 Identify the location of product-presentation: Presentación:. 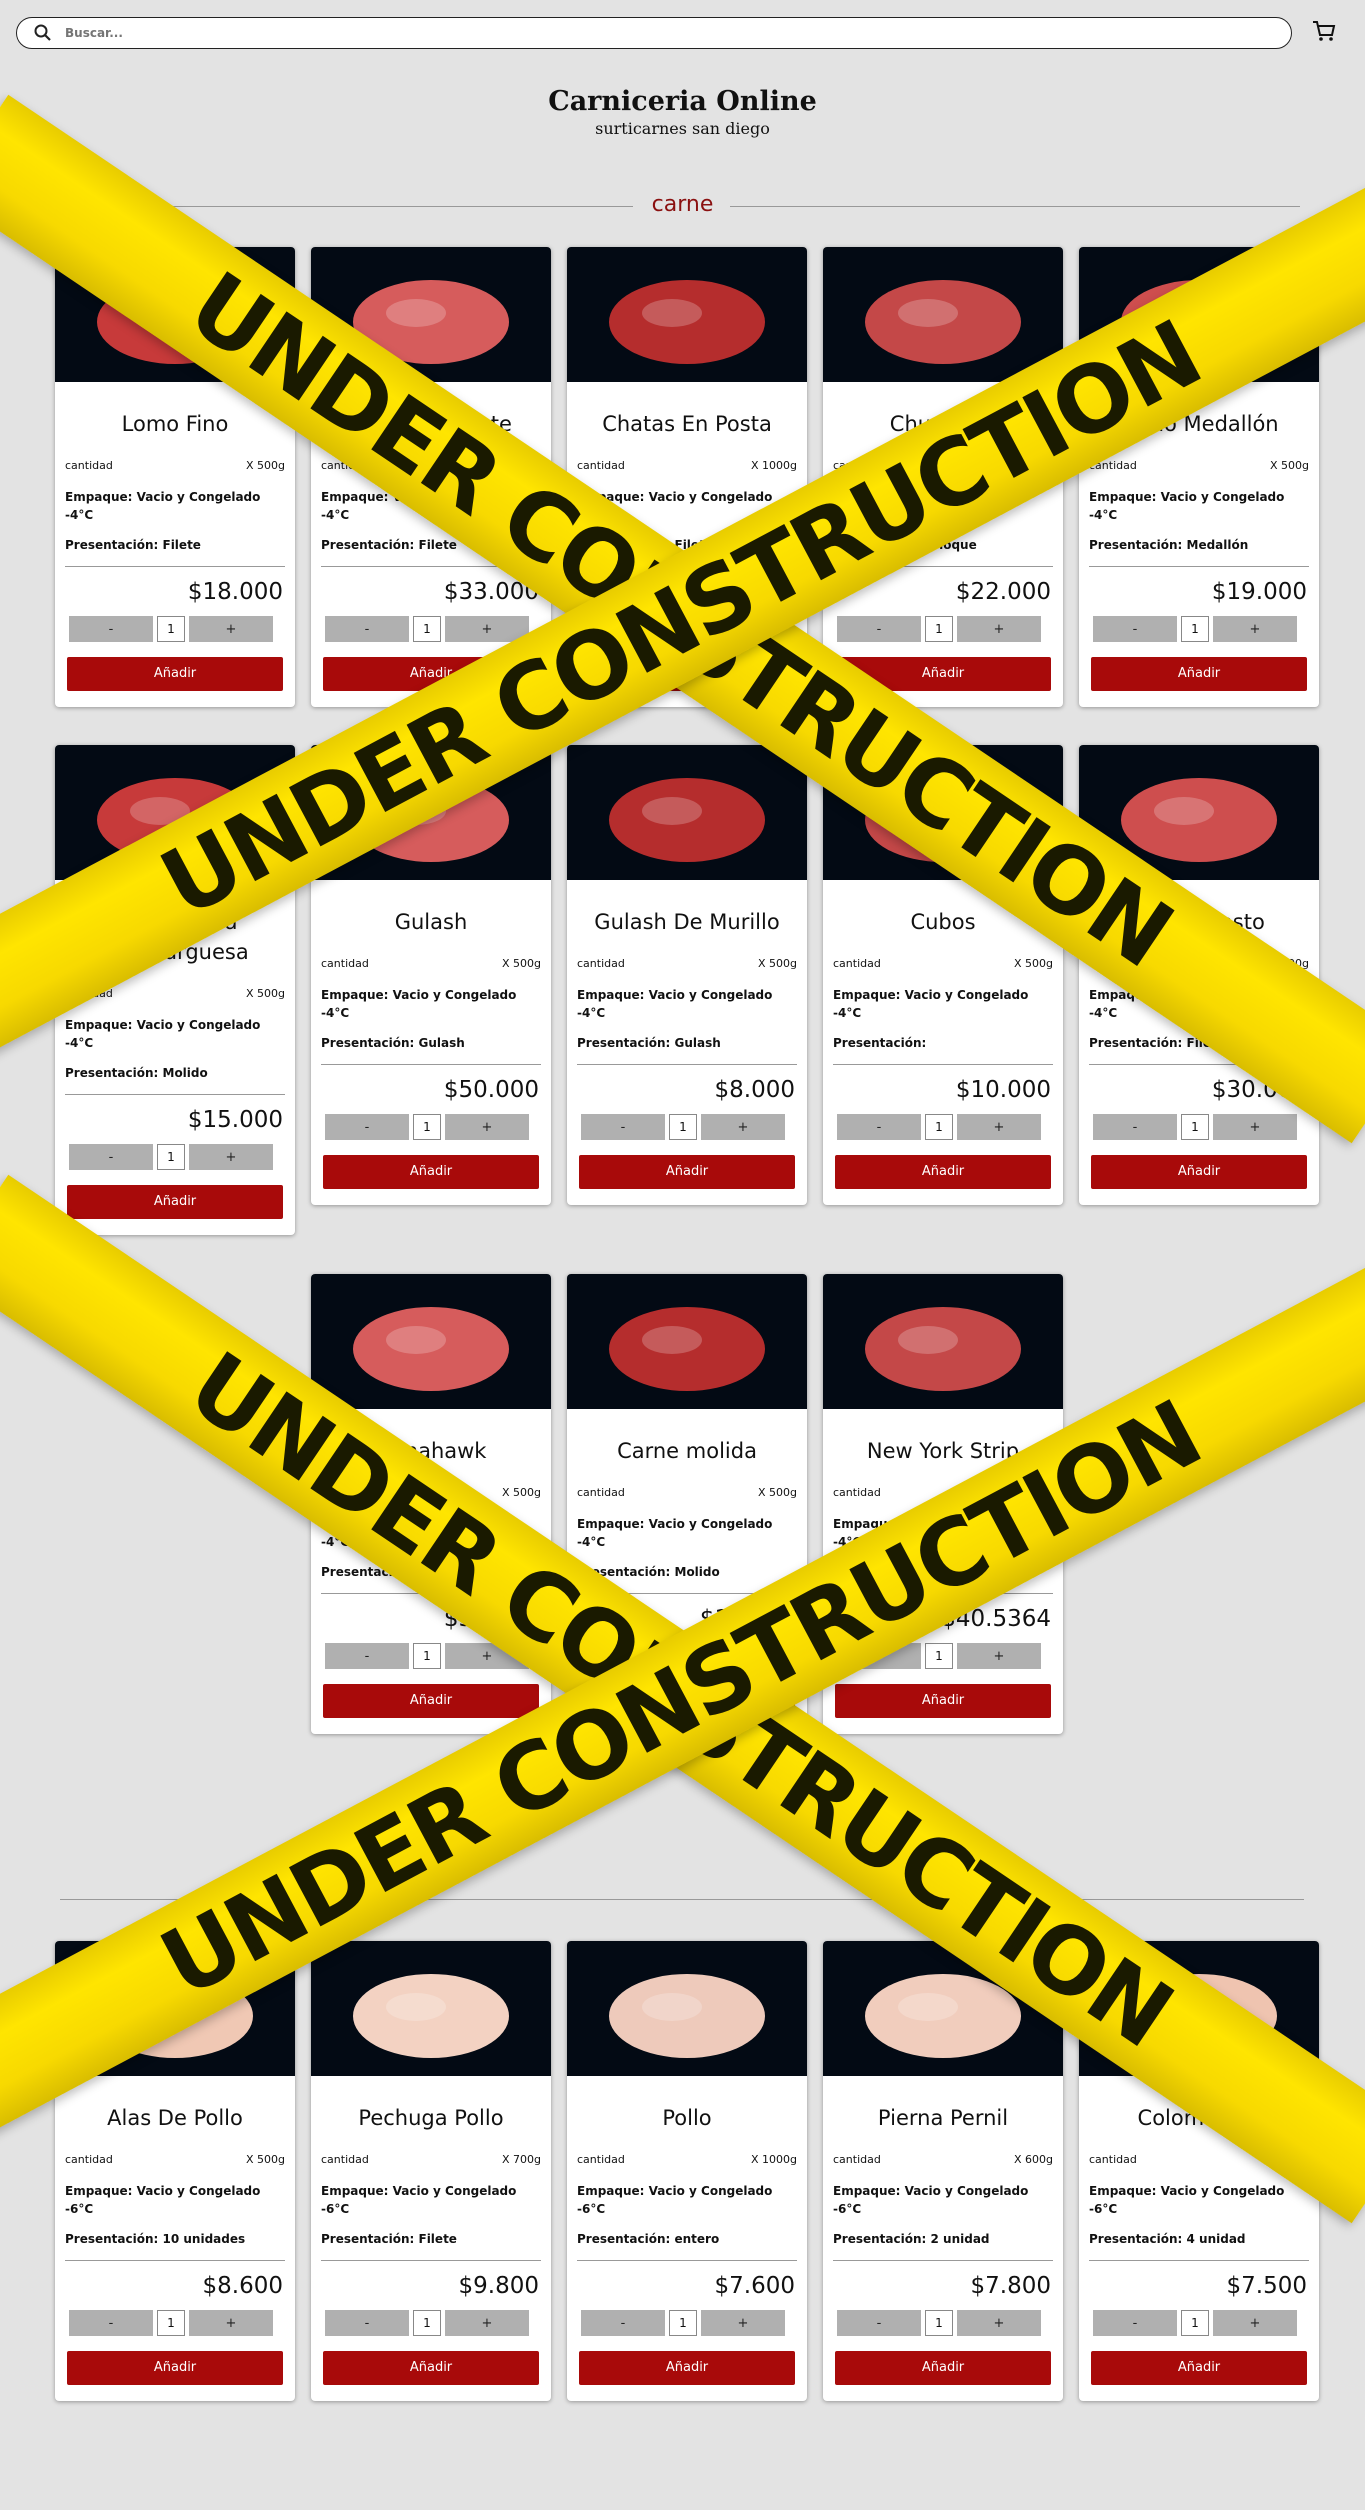
(880, 1043).